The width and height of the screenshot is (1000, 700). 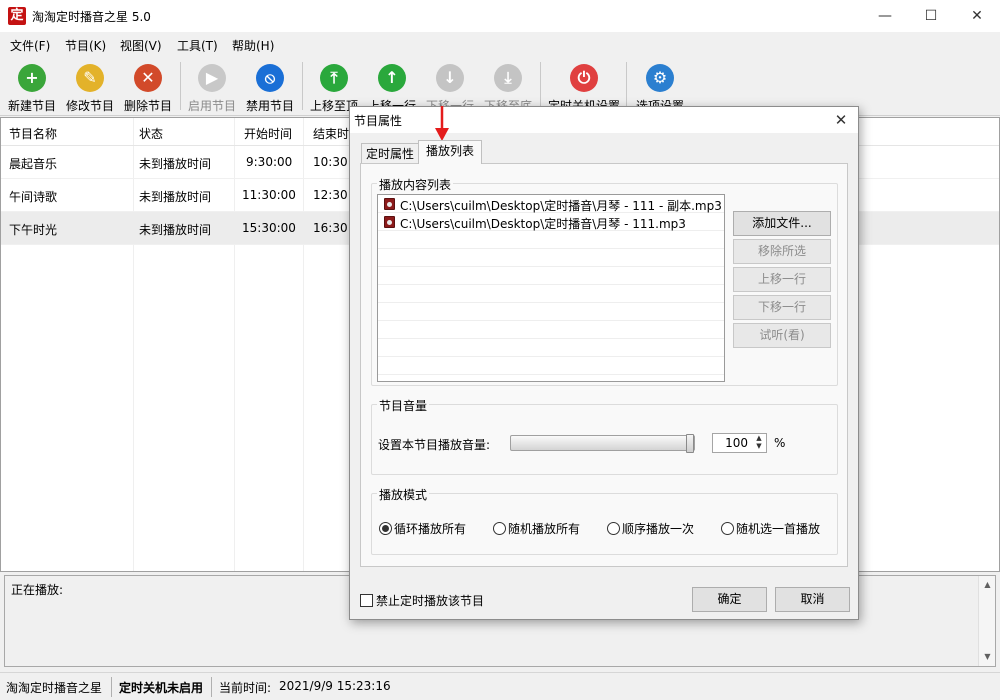 What do you see at coordinates (389, 204) in the screenshot?
I see `audio-file-icon` at bounding box center [389, 204].